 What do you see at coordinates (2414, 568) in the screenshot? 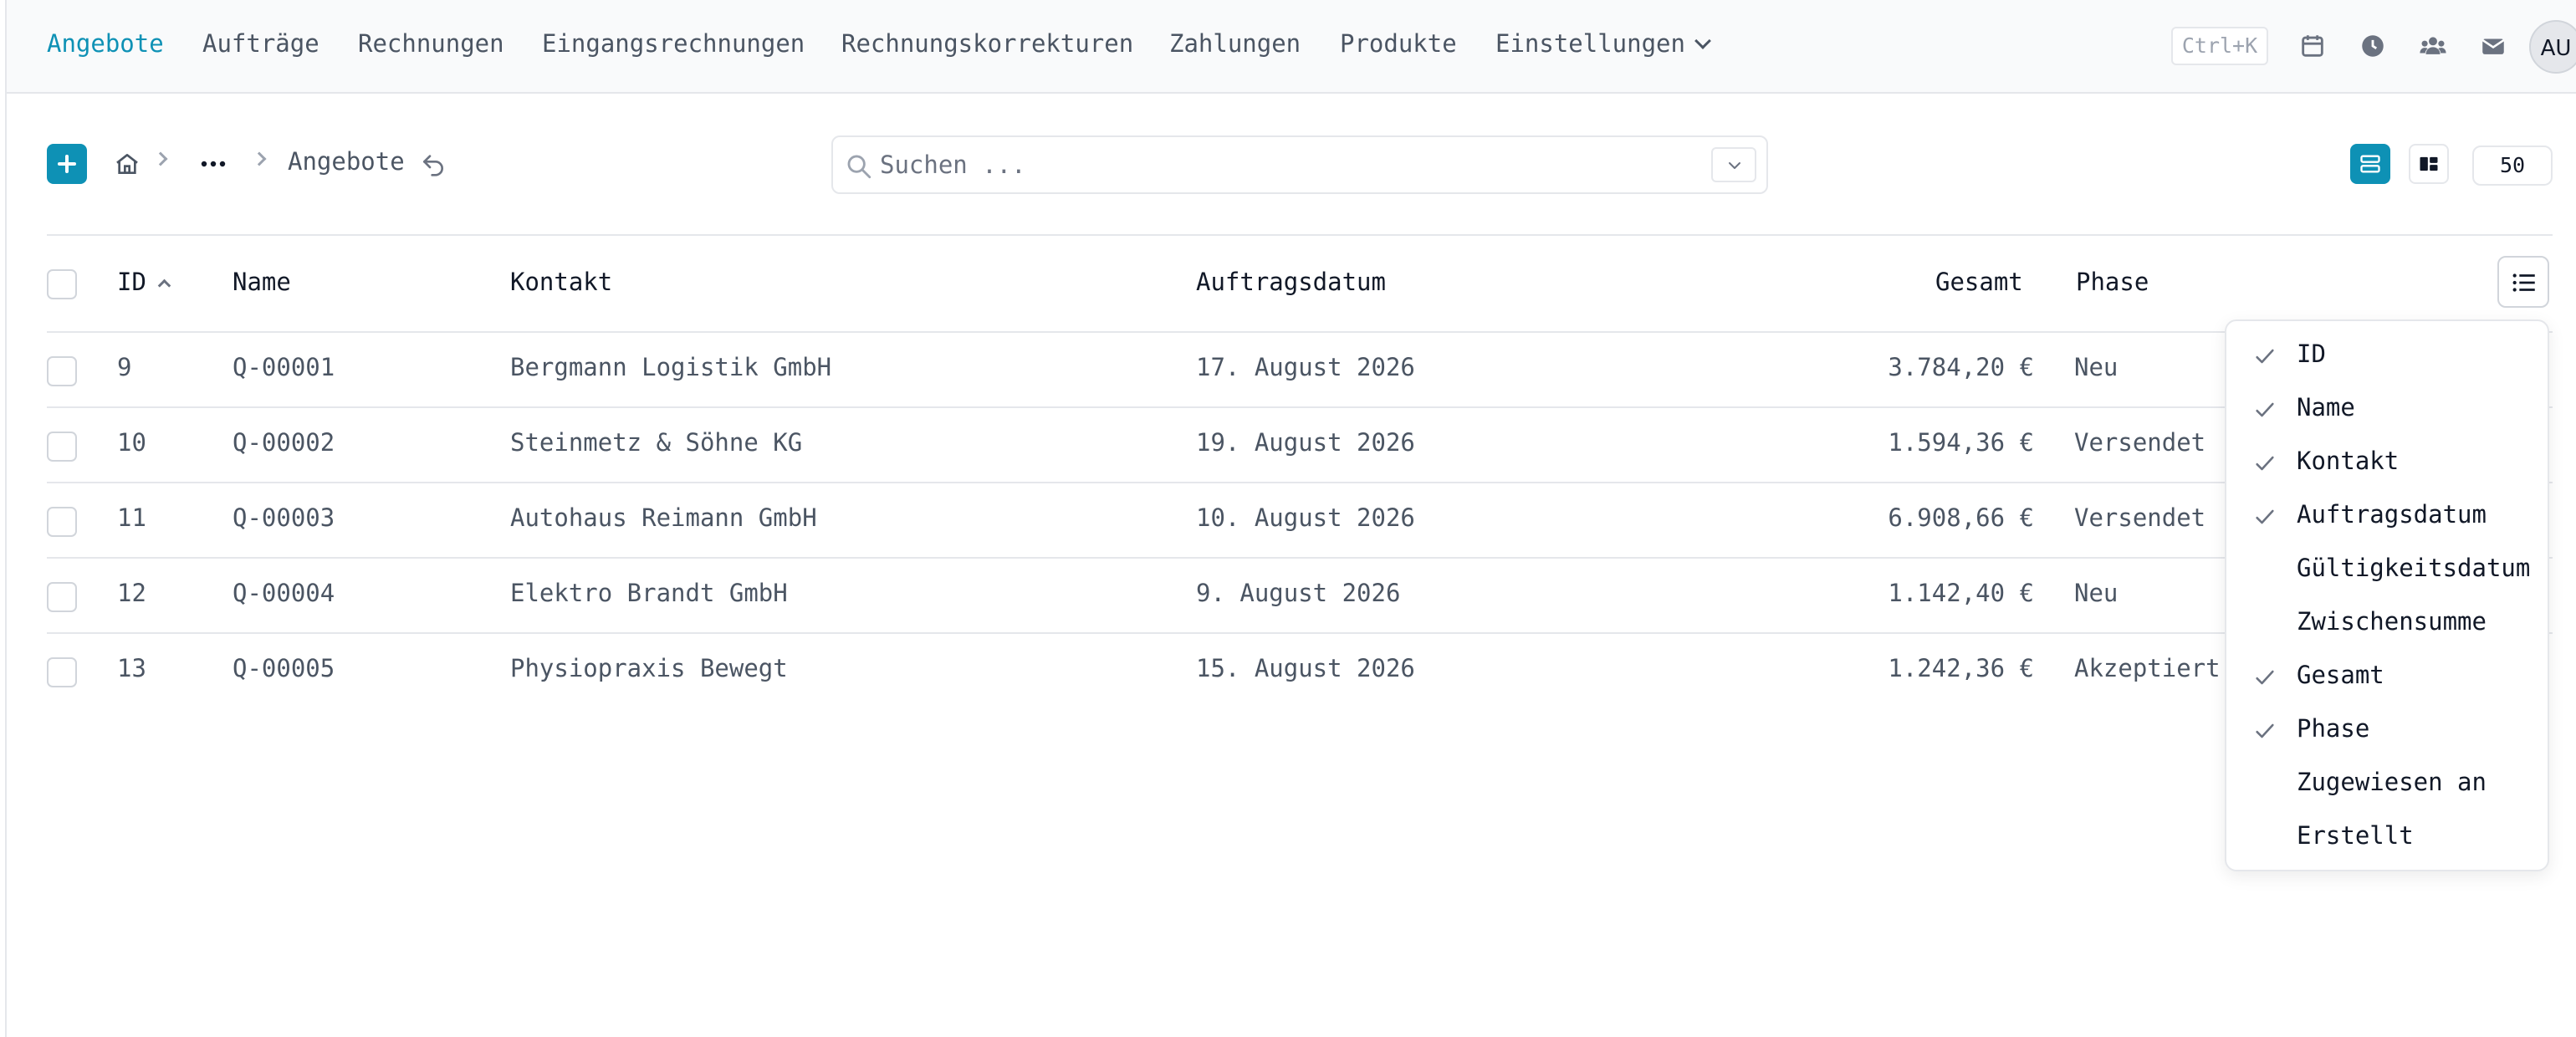
I see `column-option-label: Gültigkeitsdatum` at bounding box center [2414, 568].